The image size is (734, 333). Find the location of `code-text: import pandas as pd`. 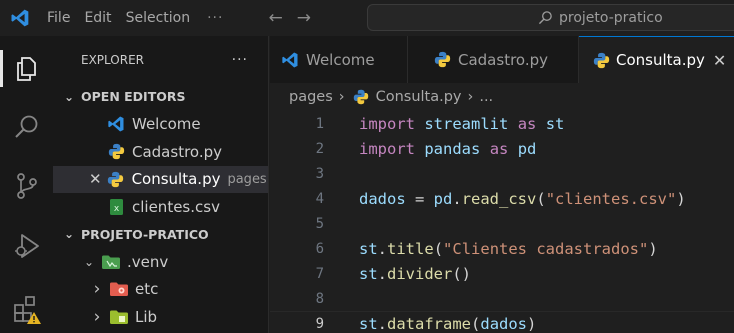

code-text: import pandas as pd is located at coordinates (447, 149).